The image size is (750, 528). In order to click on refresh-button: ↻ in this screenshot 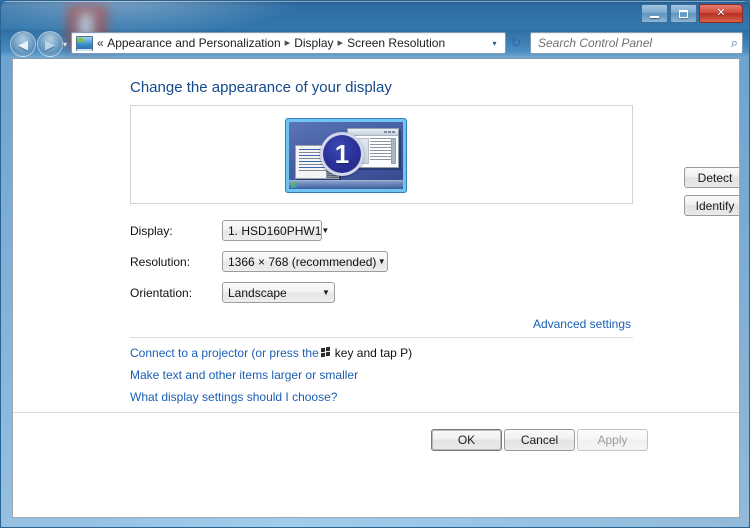, I will do `click(516, 43)`.